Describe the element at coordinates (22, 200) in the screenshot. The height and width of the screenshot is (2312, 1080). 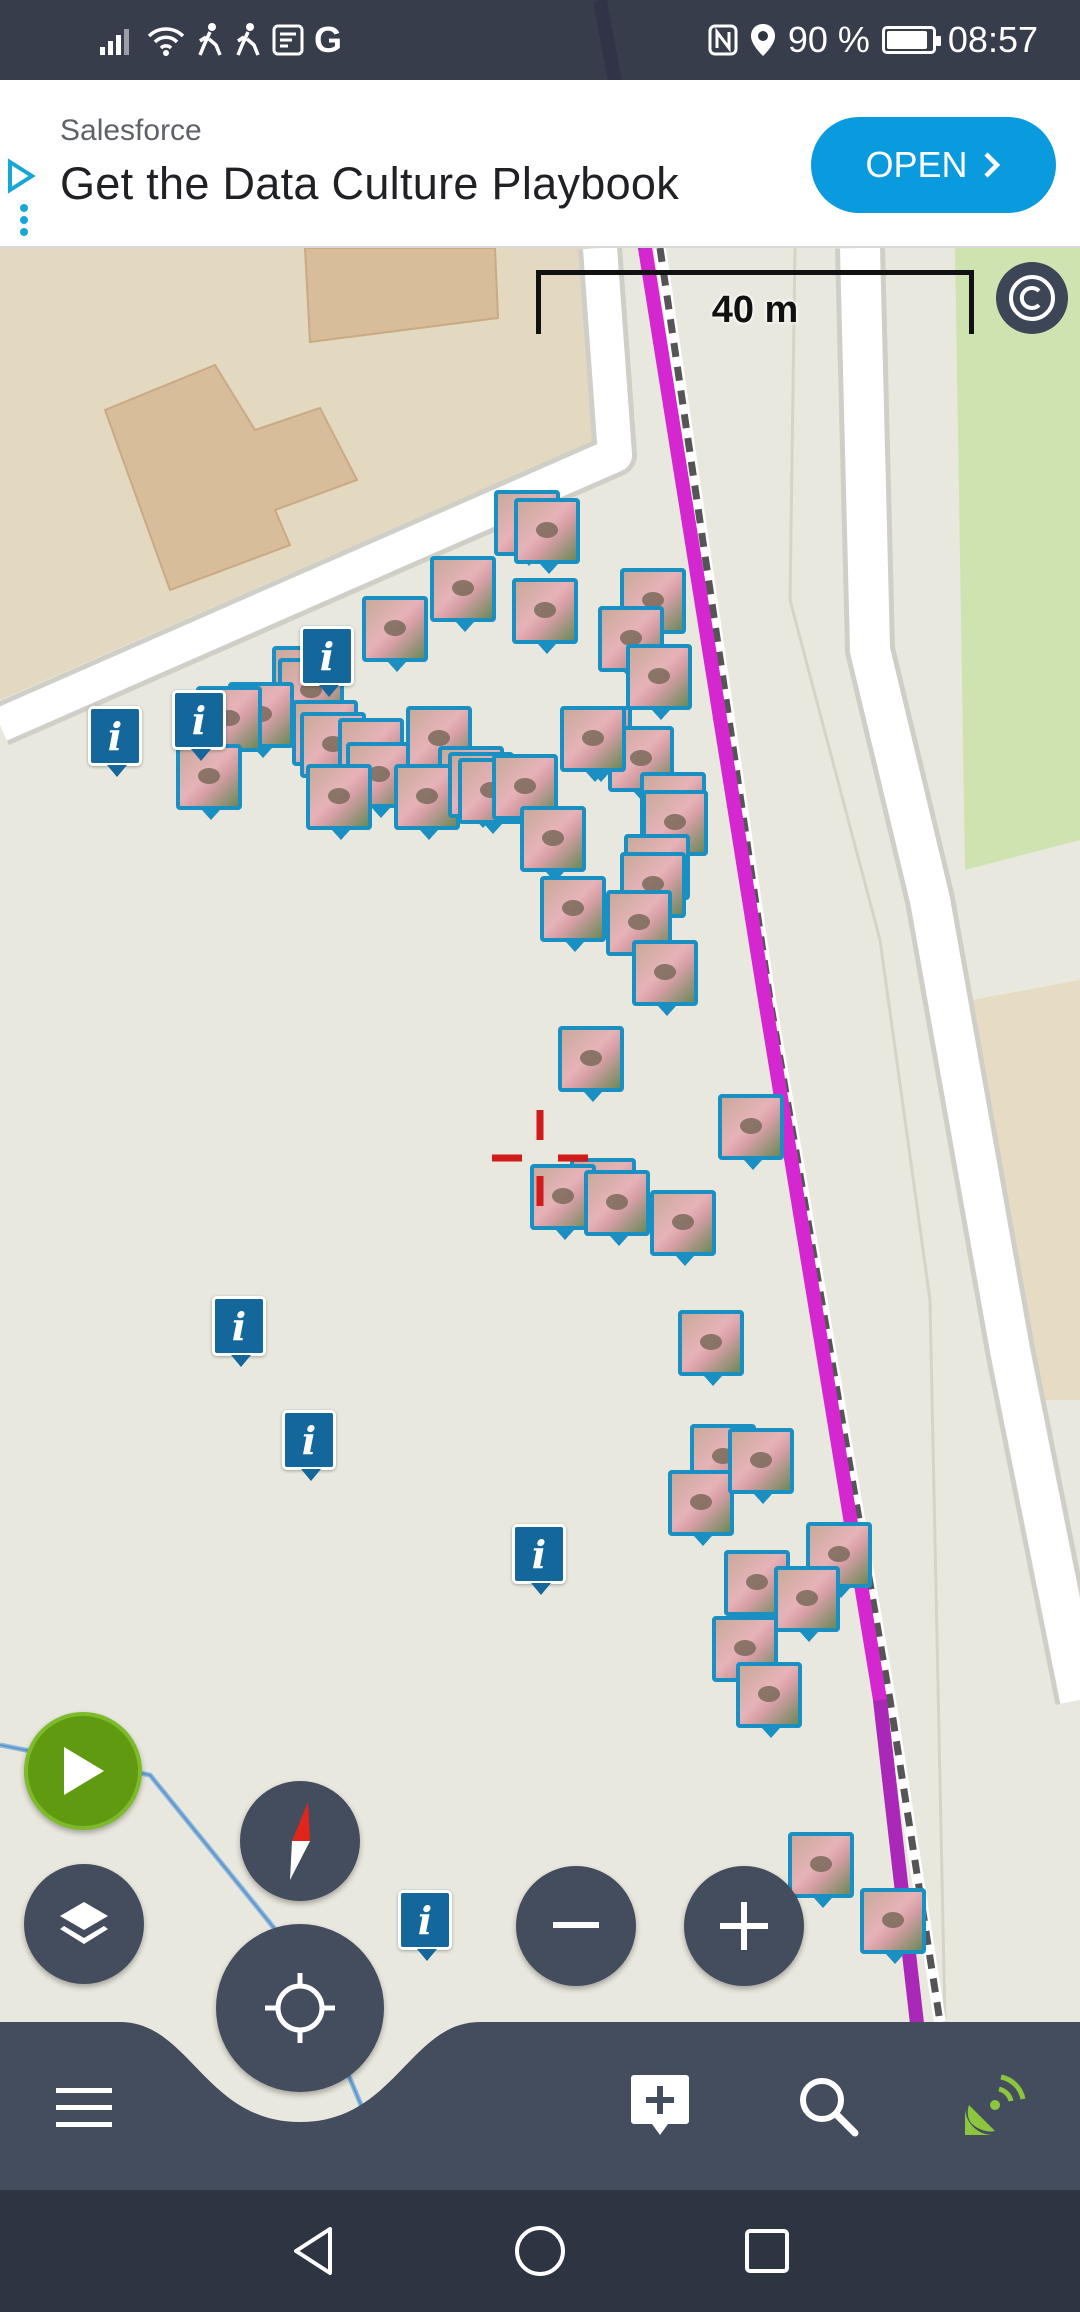
I see `ad-choices-icon` at that location.